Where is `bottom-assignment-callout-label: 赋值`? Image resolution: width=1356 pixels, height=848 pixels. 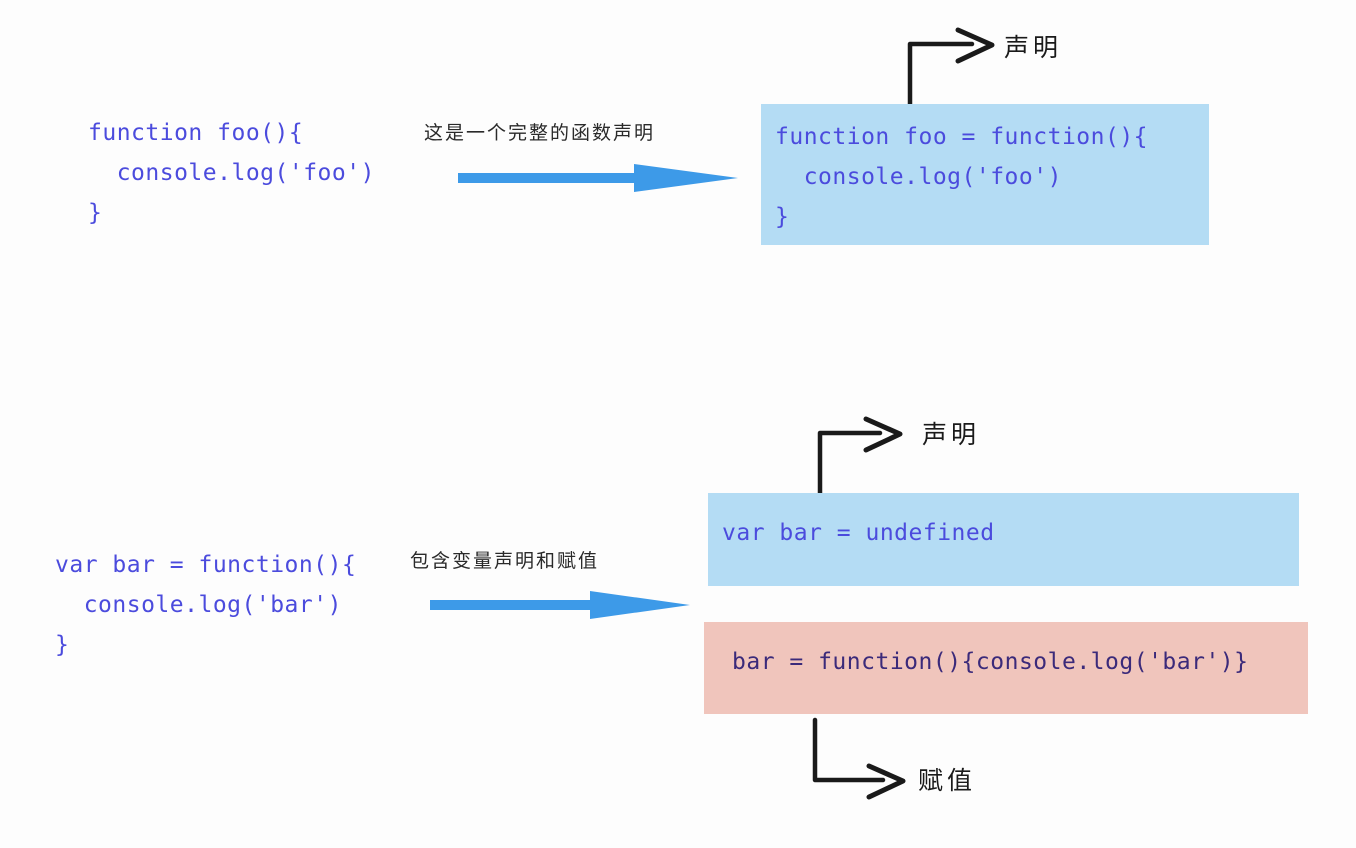
bottom-assignment-callout-label: 赋值 is located at coordinates (947, 780).